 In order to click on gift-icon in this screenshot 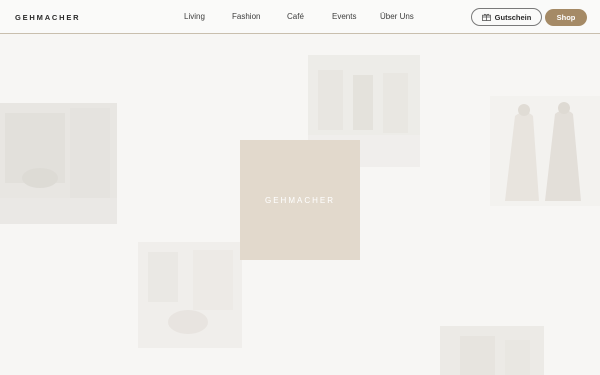, I will do `click(486, 17)`.